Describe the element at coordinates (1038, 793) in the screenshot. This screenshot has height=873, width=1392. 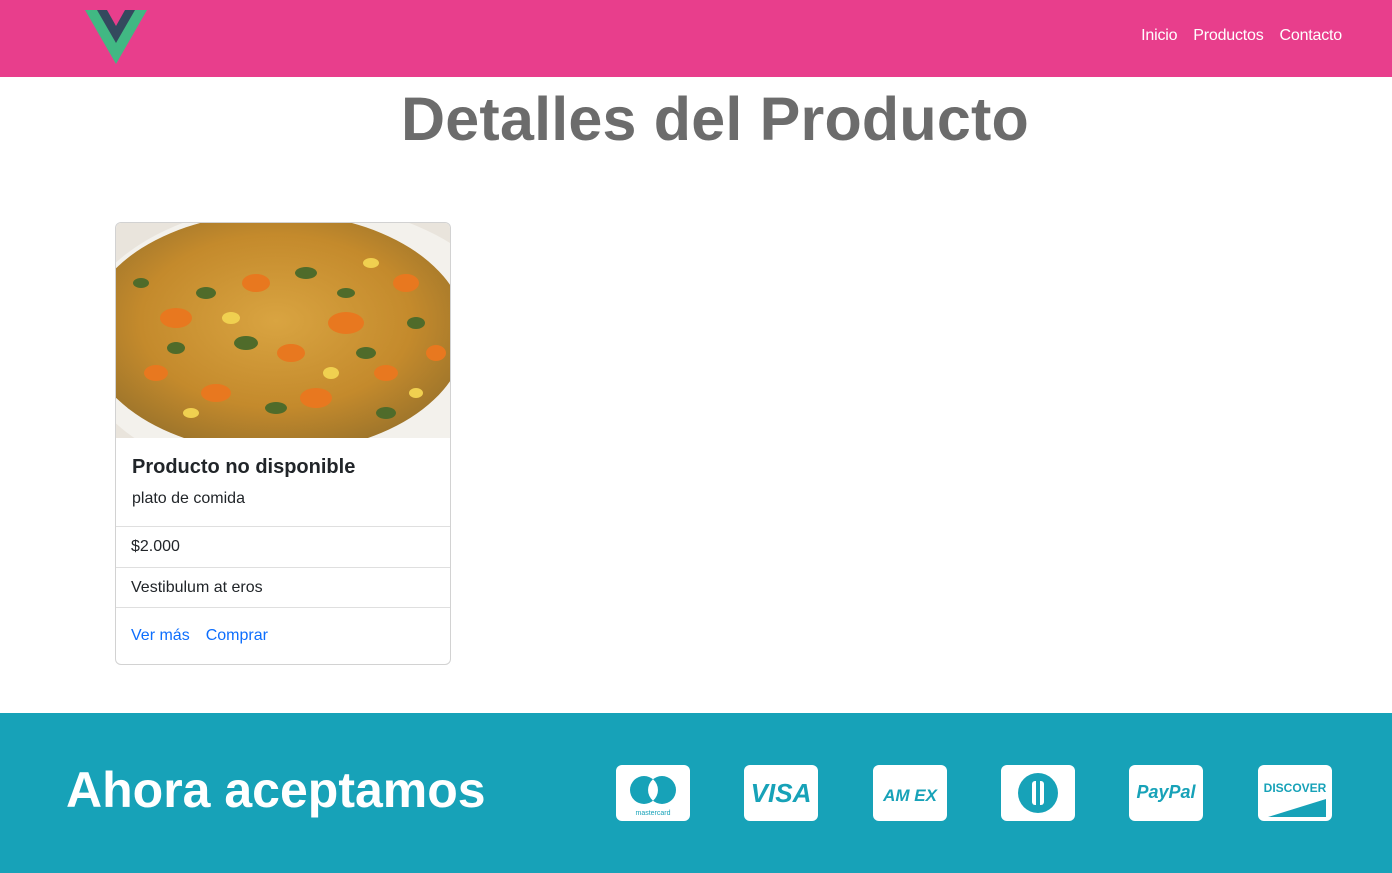
I see `diners-icon` at that location.